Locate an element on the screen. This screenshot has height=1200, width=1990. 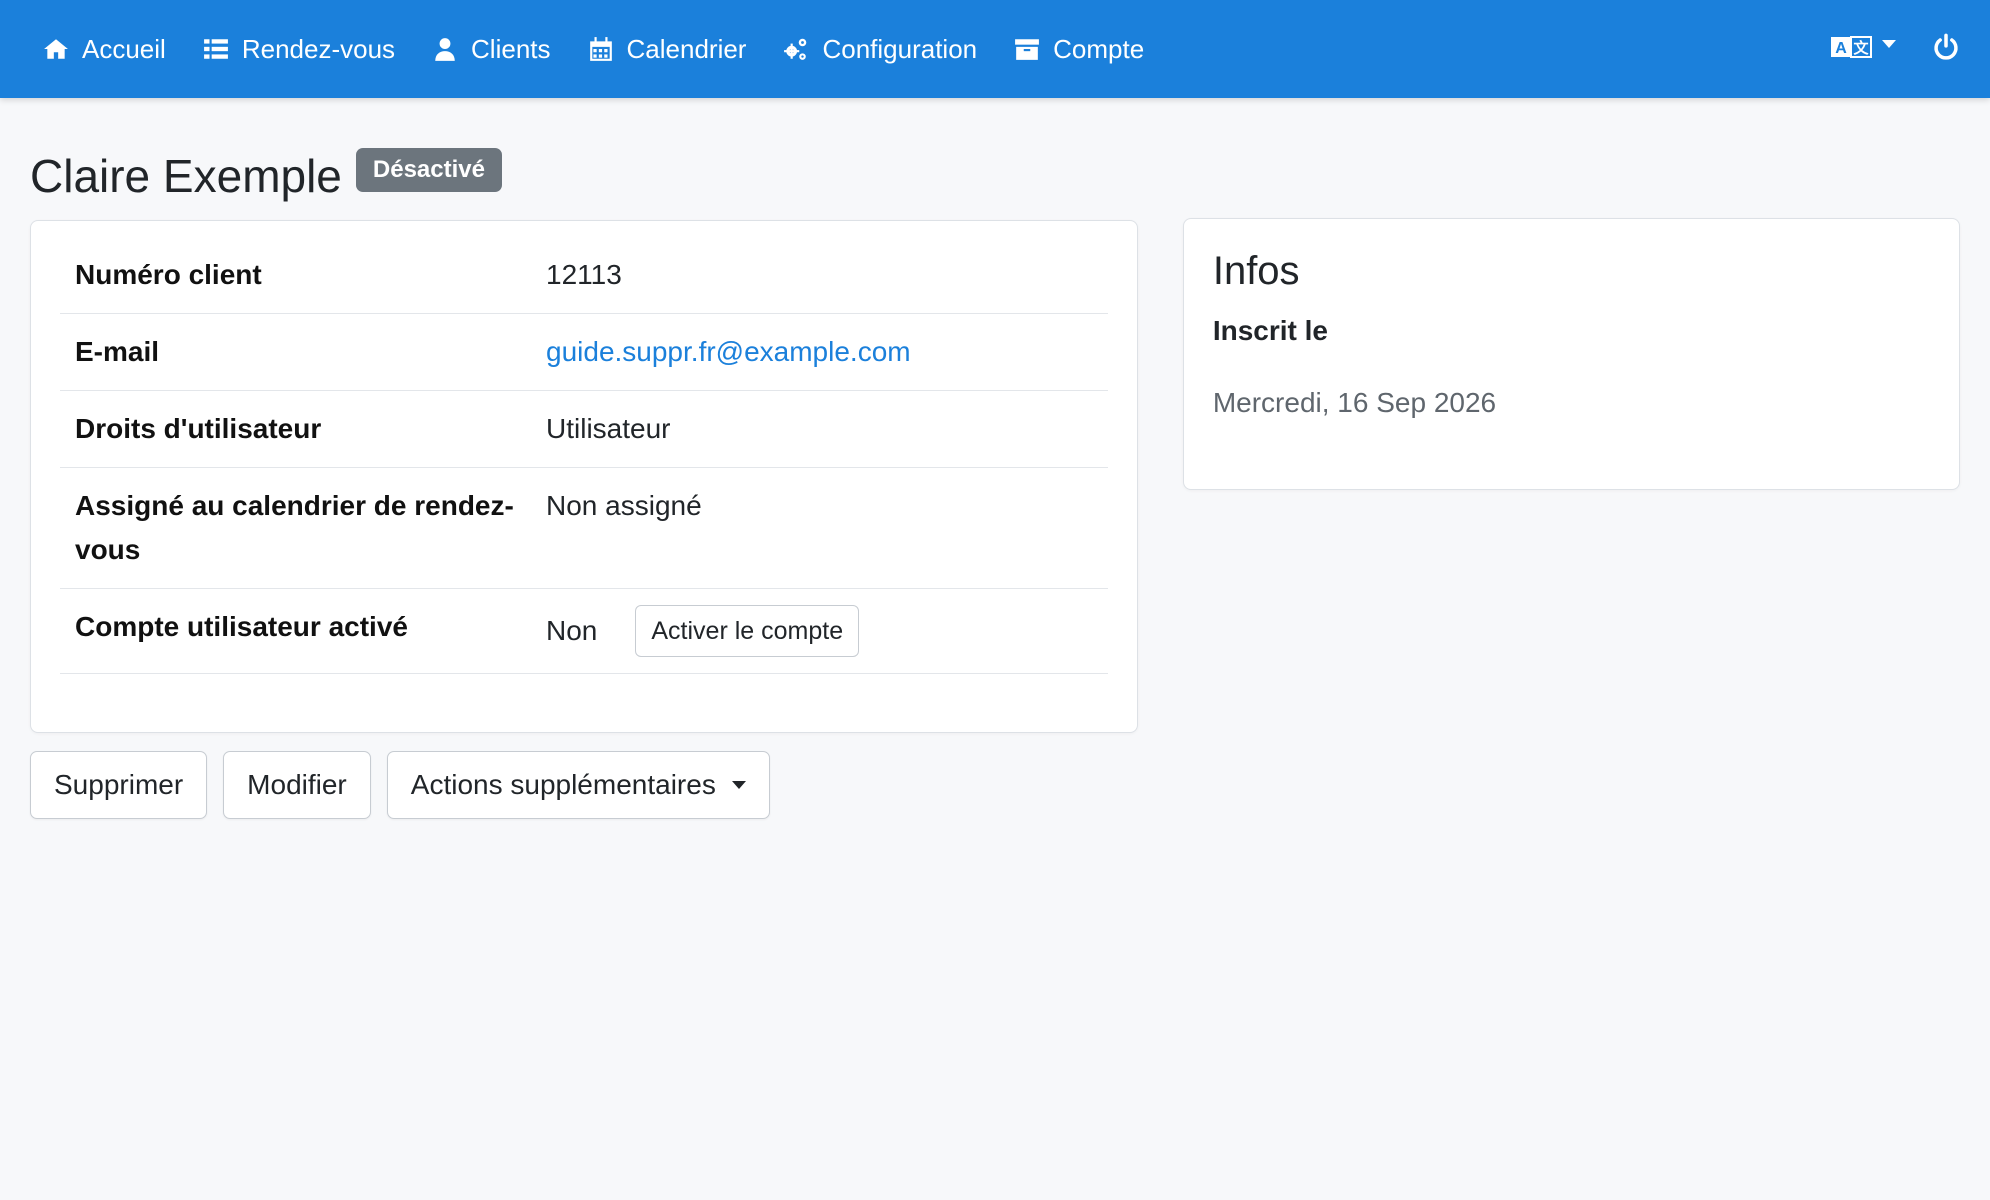
email-cell: guide.suppr.fr@example.com is located at coordinates (819, 352).